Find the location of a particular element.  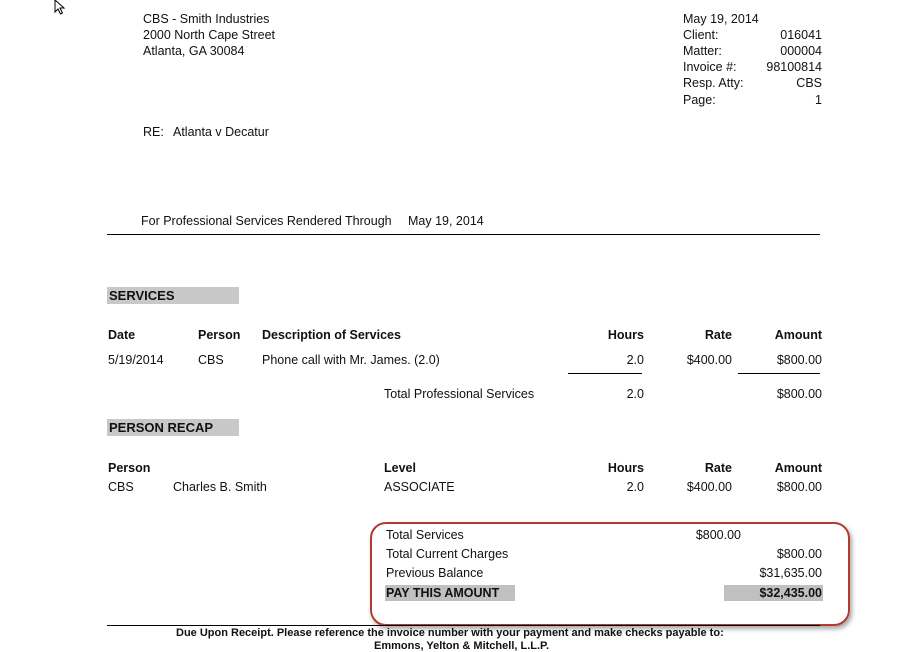

address-line-1: CBS - Smith Industries is located at coordinates (206, 19).